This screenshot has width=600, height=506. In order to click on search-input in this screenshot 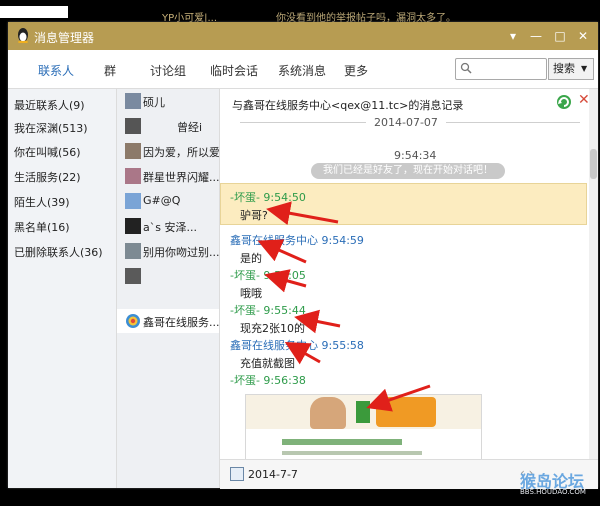, I will do `click(501, 69)`.